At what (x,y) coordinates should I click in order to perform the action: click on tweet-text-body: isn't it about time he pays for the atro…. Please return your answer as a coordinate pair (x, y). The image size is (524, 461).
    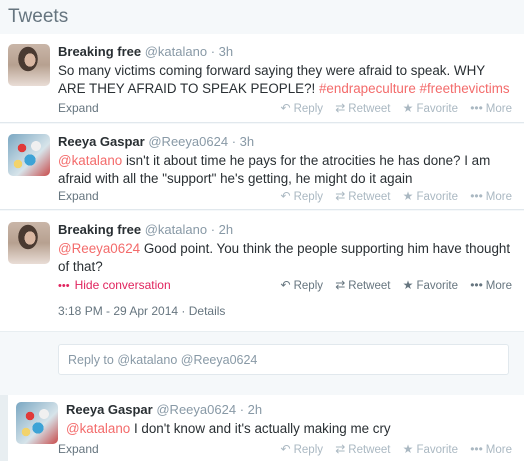
    Looking at the image, I should click on (274, 169).